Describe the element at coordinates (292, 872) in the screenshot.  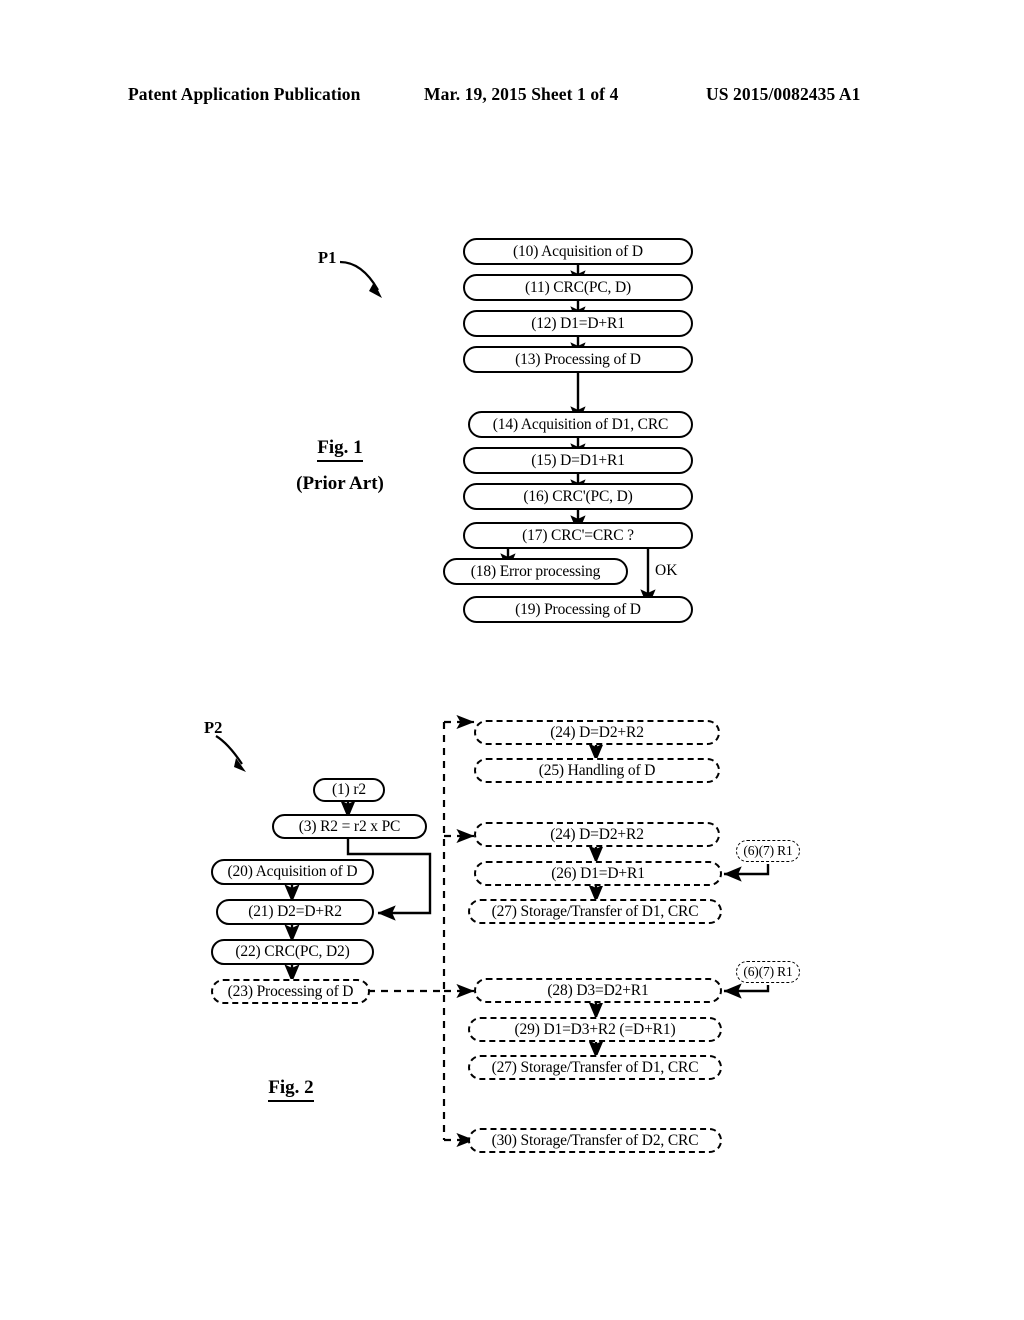
I see `fig2-node-20: (20) Acquisition of D` at that location.